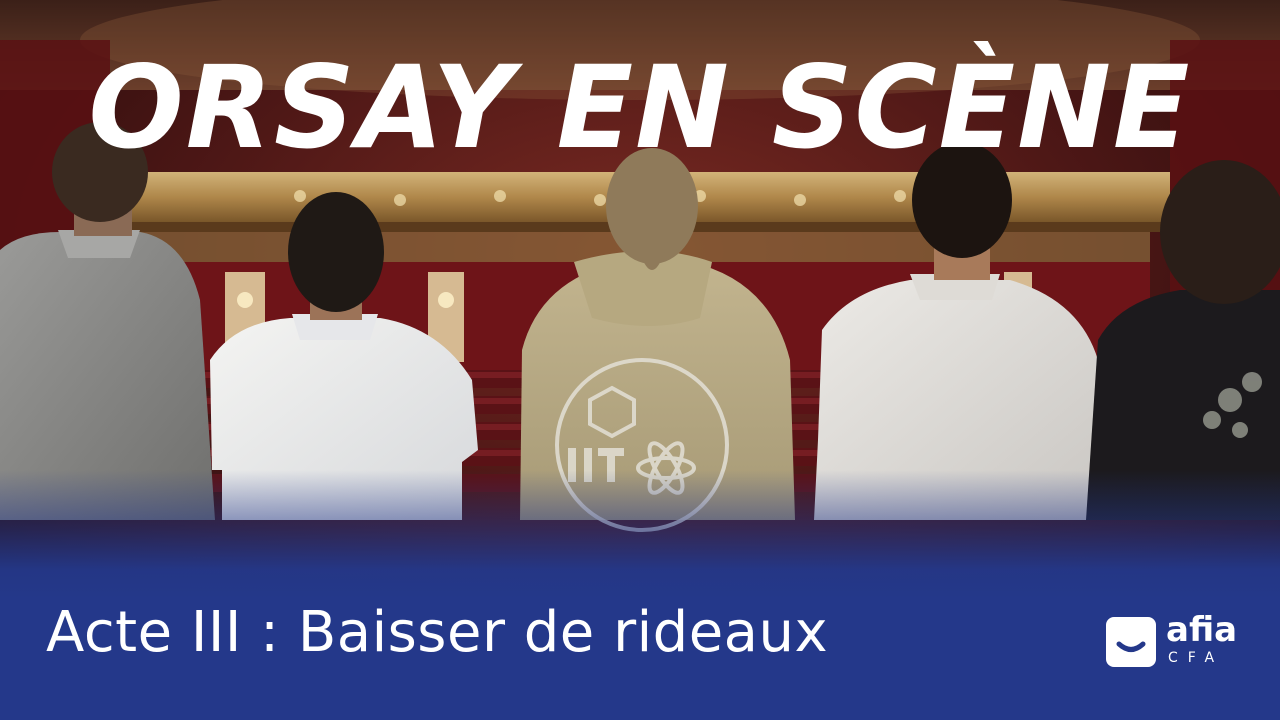 The height and width of the screenshot is (720, 1280). I want to click on afia-cfa-logo: afia CFA, so click(1176, 643).